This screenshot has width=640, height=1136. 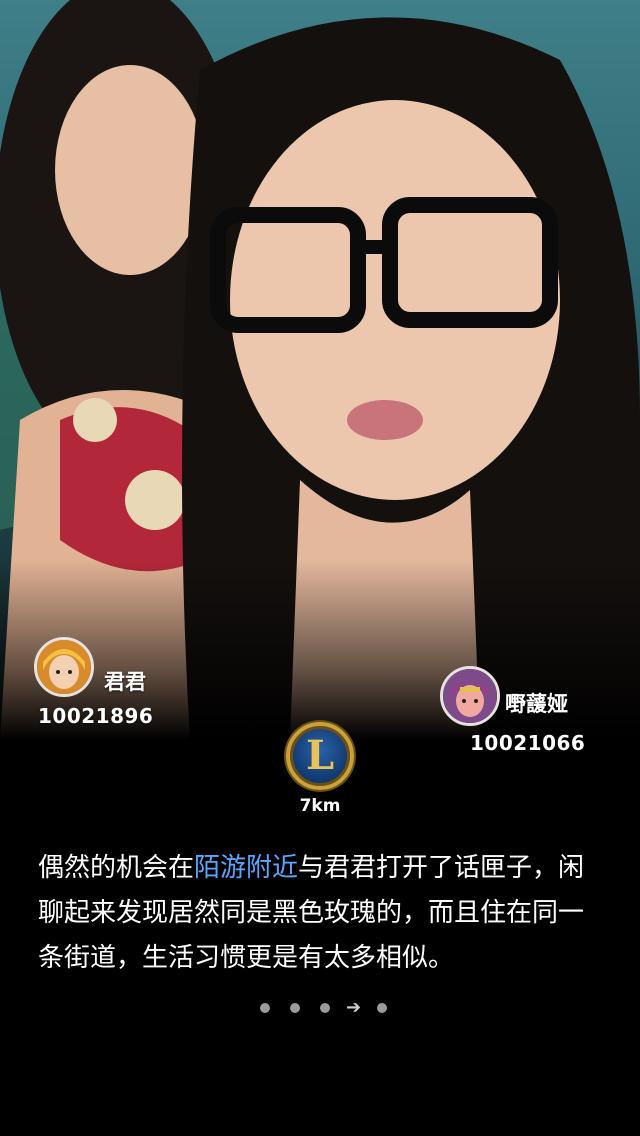 I want to click on league-emblem-icon: L, so click(x=320, y=756).